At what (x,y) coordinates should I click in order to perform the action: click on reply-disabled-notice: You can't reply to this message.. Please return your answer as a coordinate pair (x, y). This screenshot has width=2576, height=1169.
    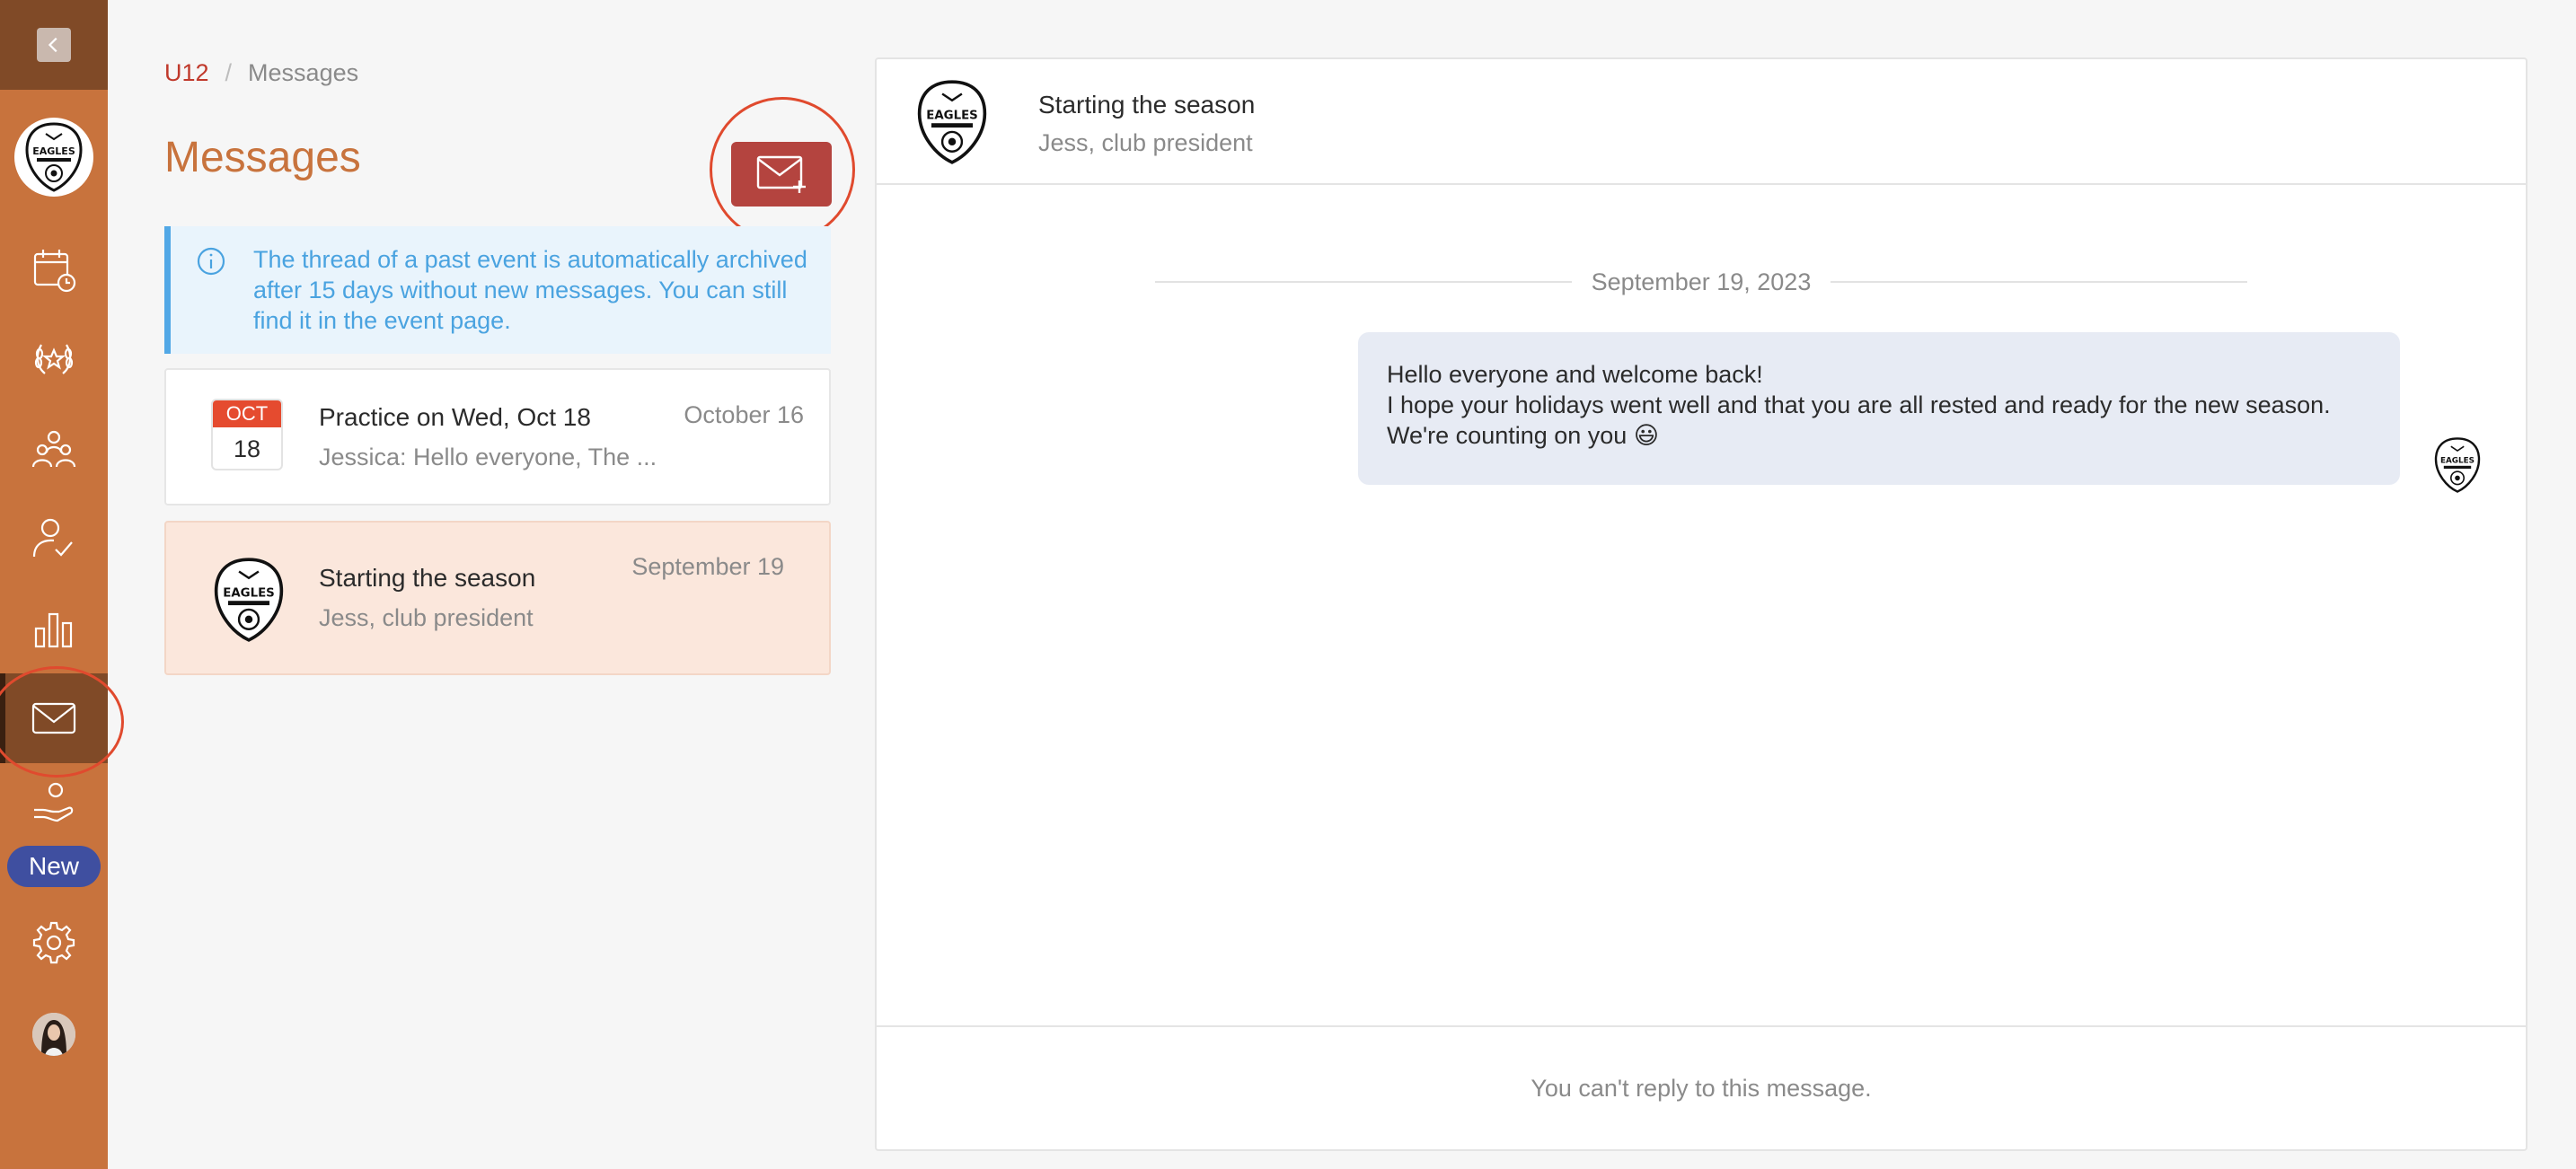
    Looking at the image, I should click on (1701, 1087).